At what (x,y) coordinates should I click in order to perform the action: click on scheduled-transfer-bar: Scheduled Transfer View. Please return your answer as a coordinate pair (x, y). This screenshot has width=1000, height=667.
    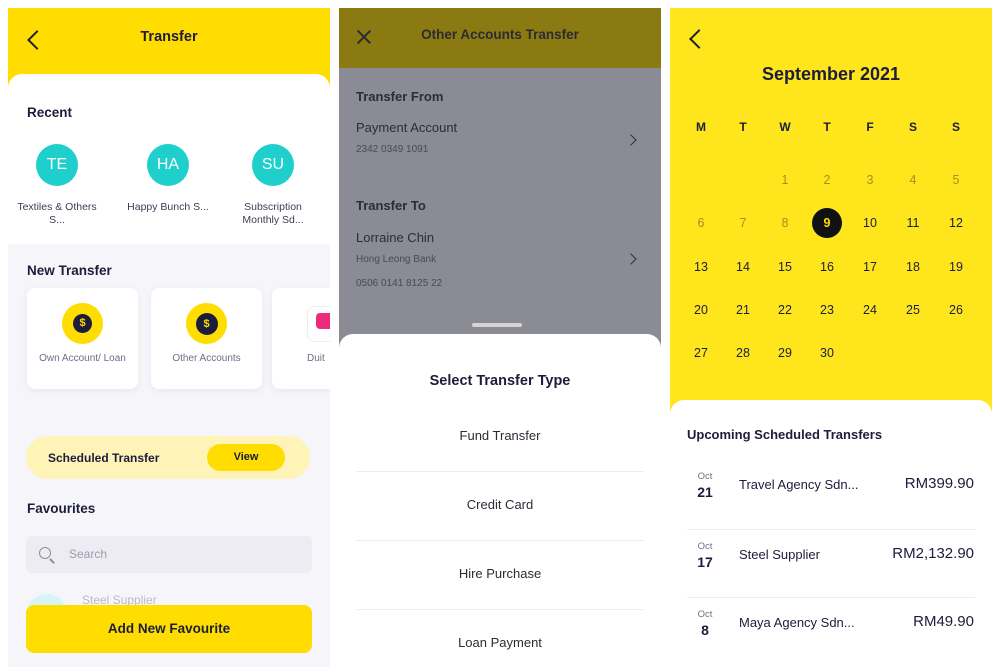
    Looking at the image, I should click on (168, 457).